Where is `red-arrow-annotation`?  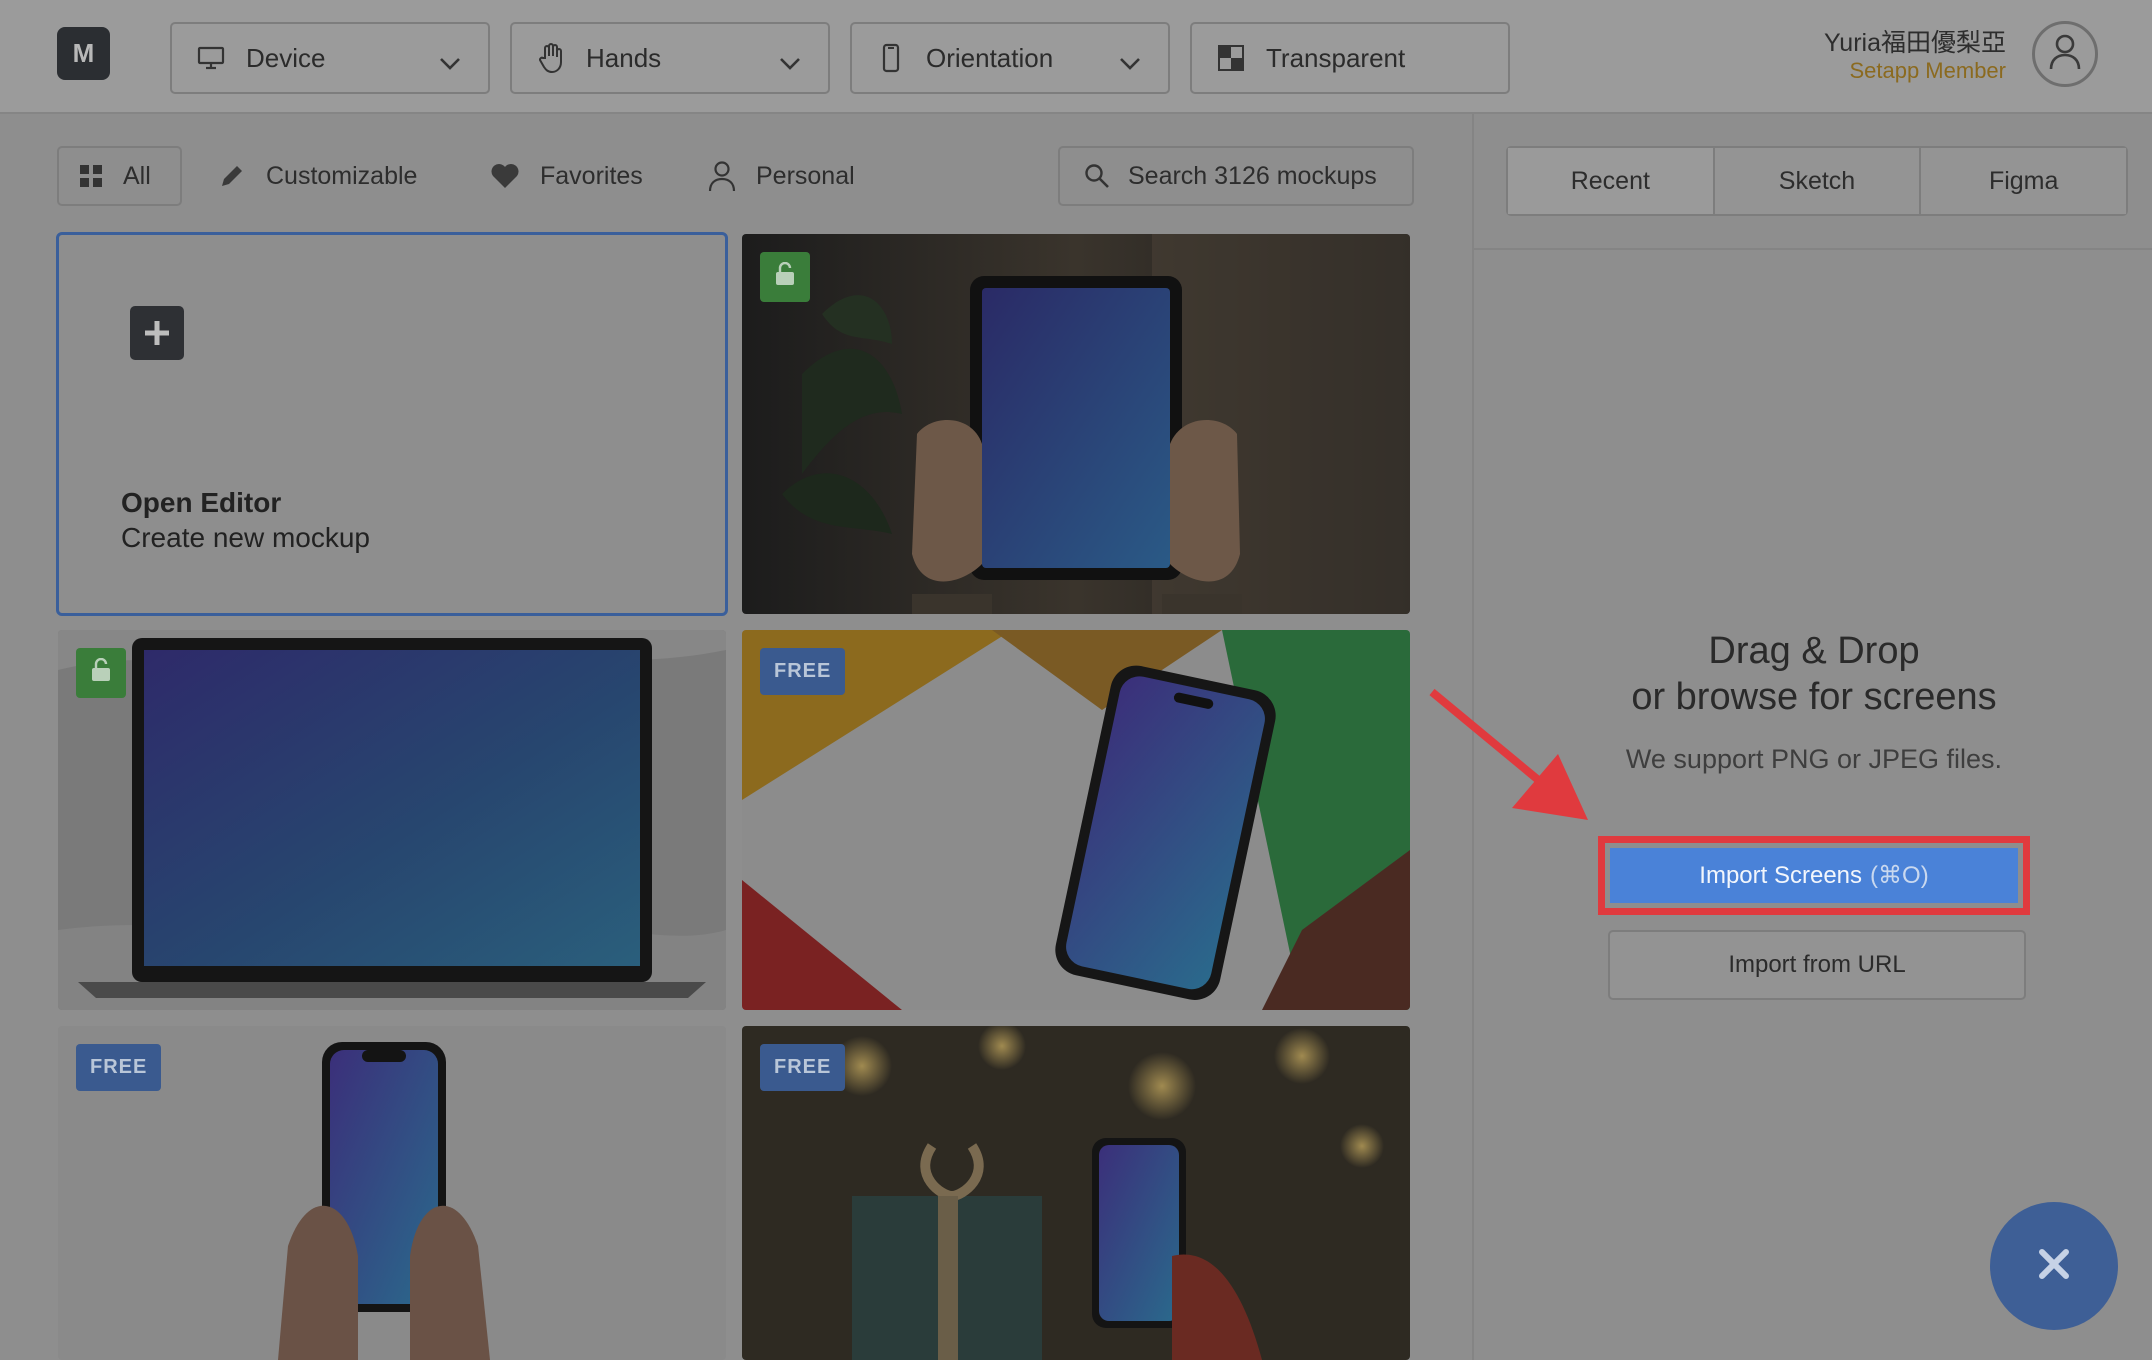 red-arrow-annotation is located at coordinates (1508, 754).